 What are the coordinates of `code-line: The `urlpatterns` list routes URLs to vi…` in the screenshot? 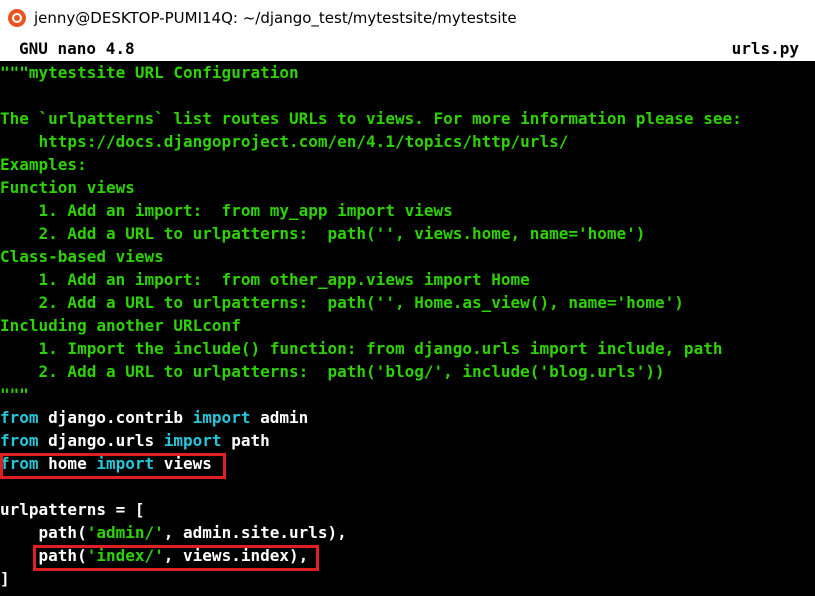 It's located at (371, 118).